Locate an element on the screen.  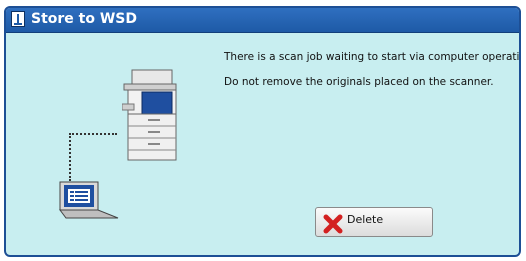
delete-button: Delete is located at coordinates (374, 222).